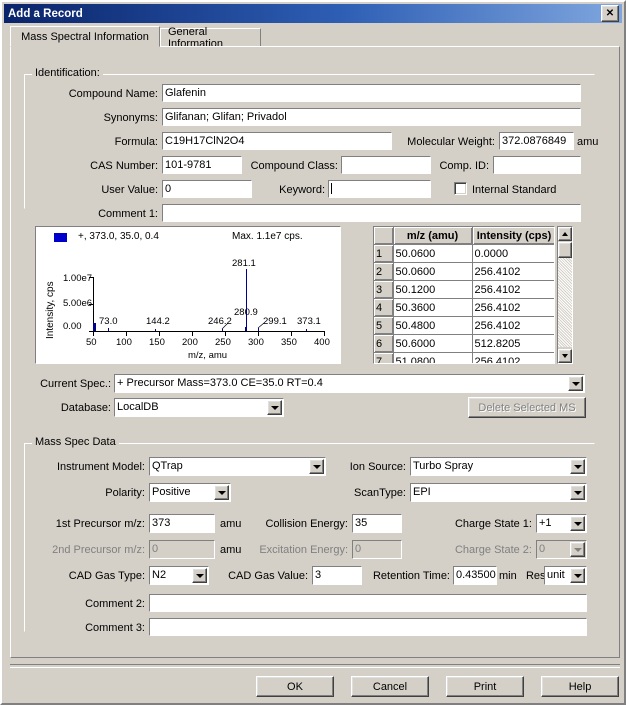 The image size is (626, 705). Describe the element at coordinates (433, 343) in the screenshot. I see `cell-mz: 50.6000` at that location.